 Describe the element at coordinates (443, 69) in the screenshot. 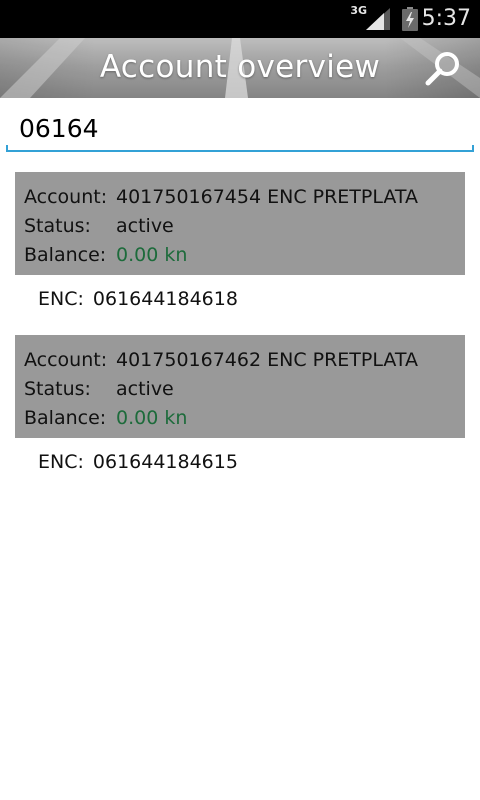

I see `search-icon` at that location.